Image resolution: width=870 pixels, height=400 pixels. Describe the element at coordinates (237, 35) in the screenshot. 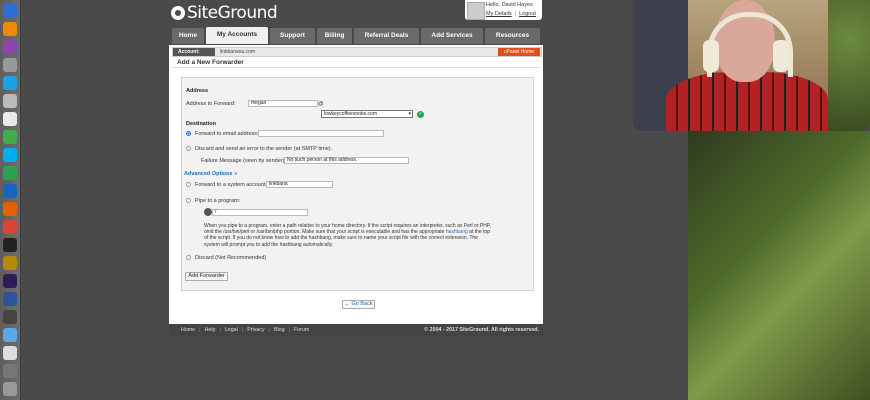

I see `tab-my-accounts: My Accounts` at that location.